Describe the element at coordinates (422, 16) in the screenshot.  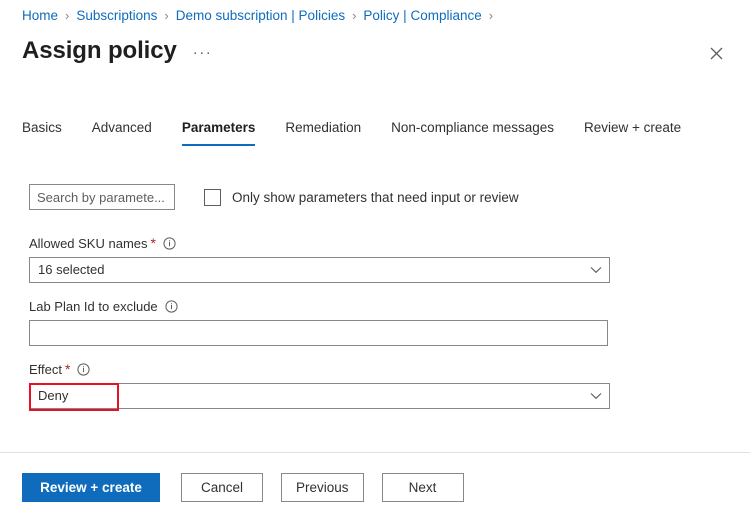
I see `breadcrumb-item-policy-compliance: Policy | Compliance` at that location.